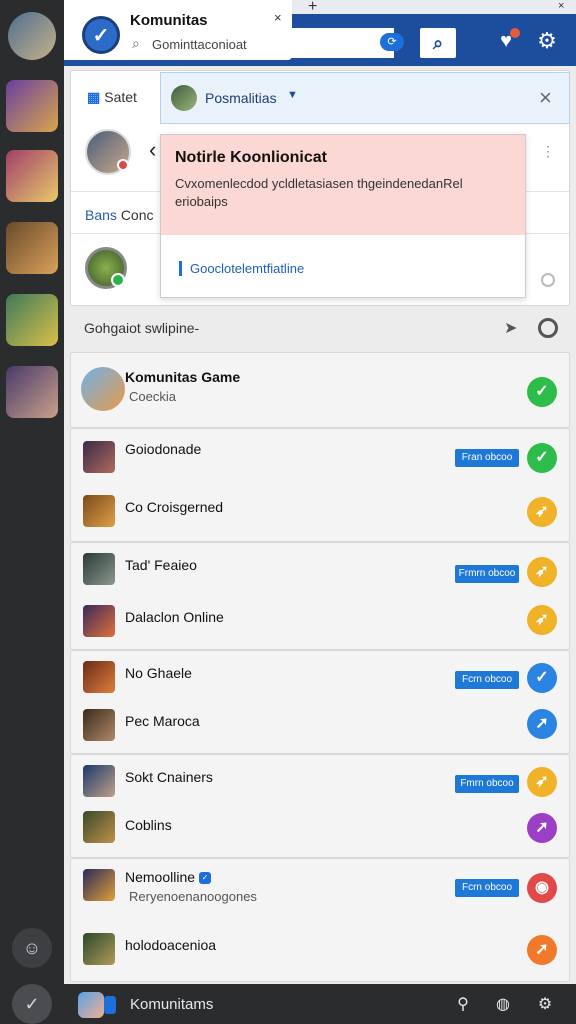  I want to click on list-item-title: Komunitas Game, so click(182, 377).